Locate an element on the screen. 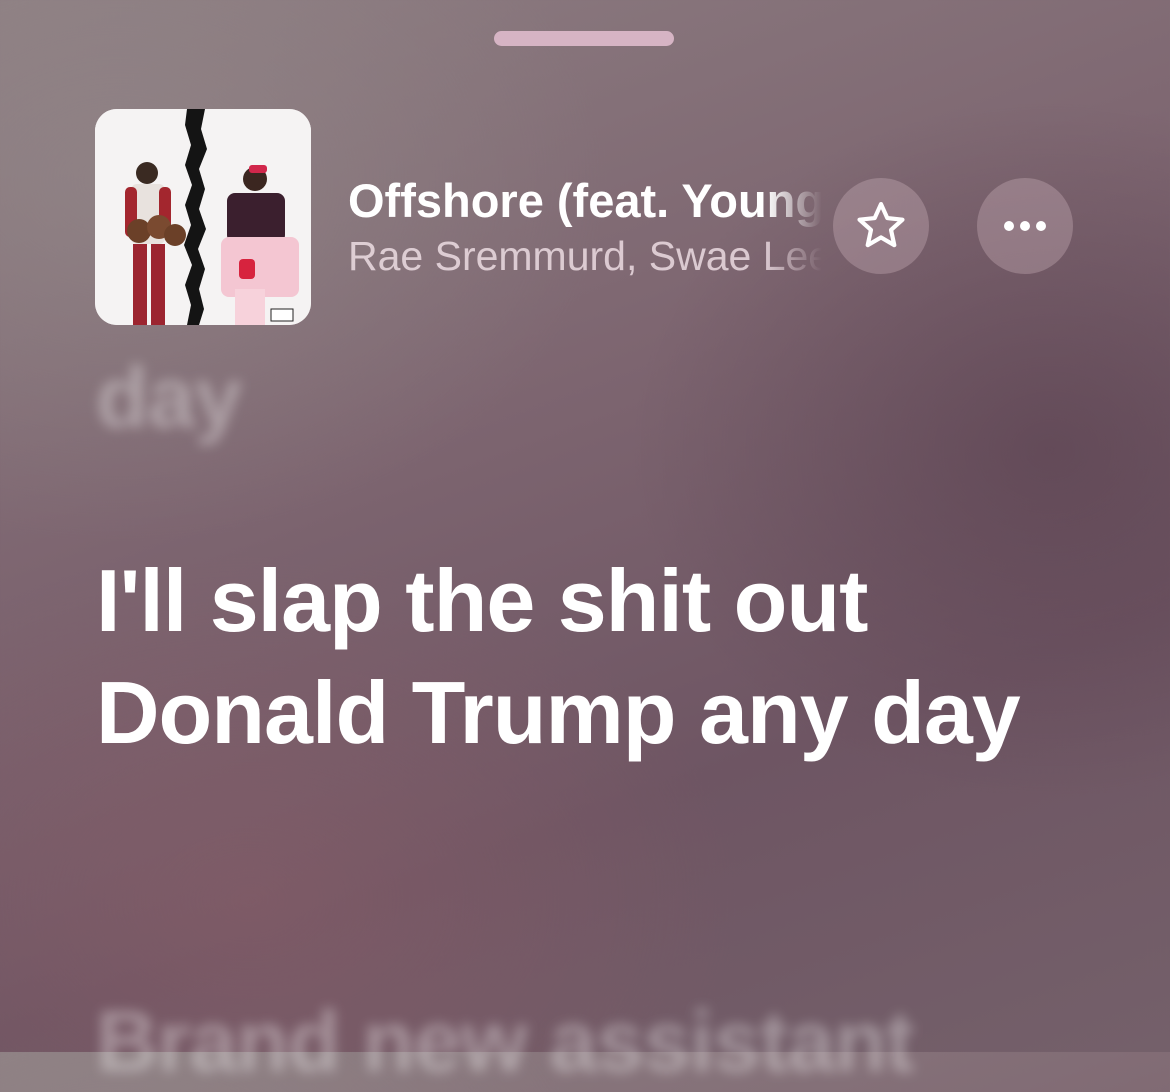  more-options-button is located at coordinates (1025, 226).